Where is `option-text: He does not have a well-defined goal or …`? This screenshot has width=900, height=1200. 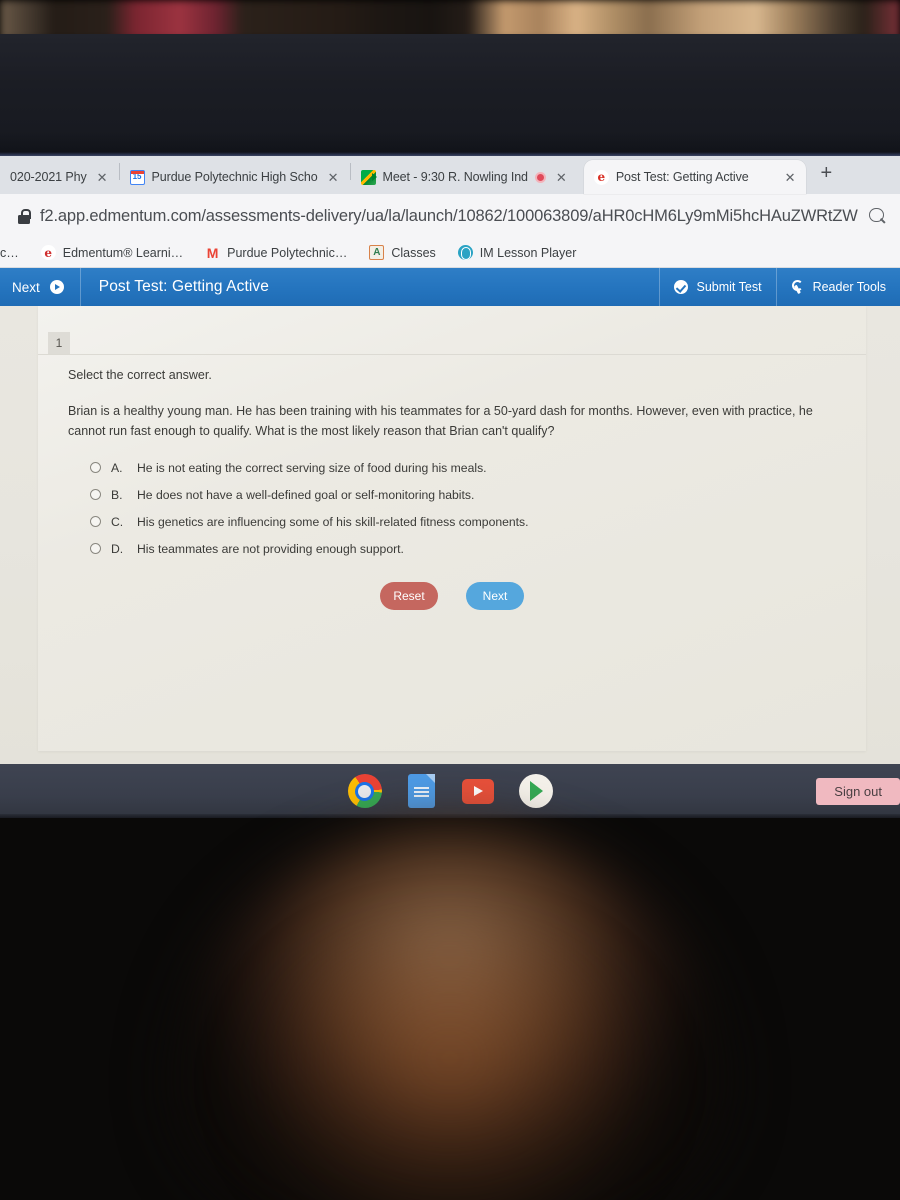 option-text: He does not have a well-defined goal or … is located at coordinates (306, 494).